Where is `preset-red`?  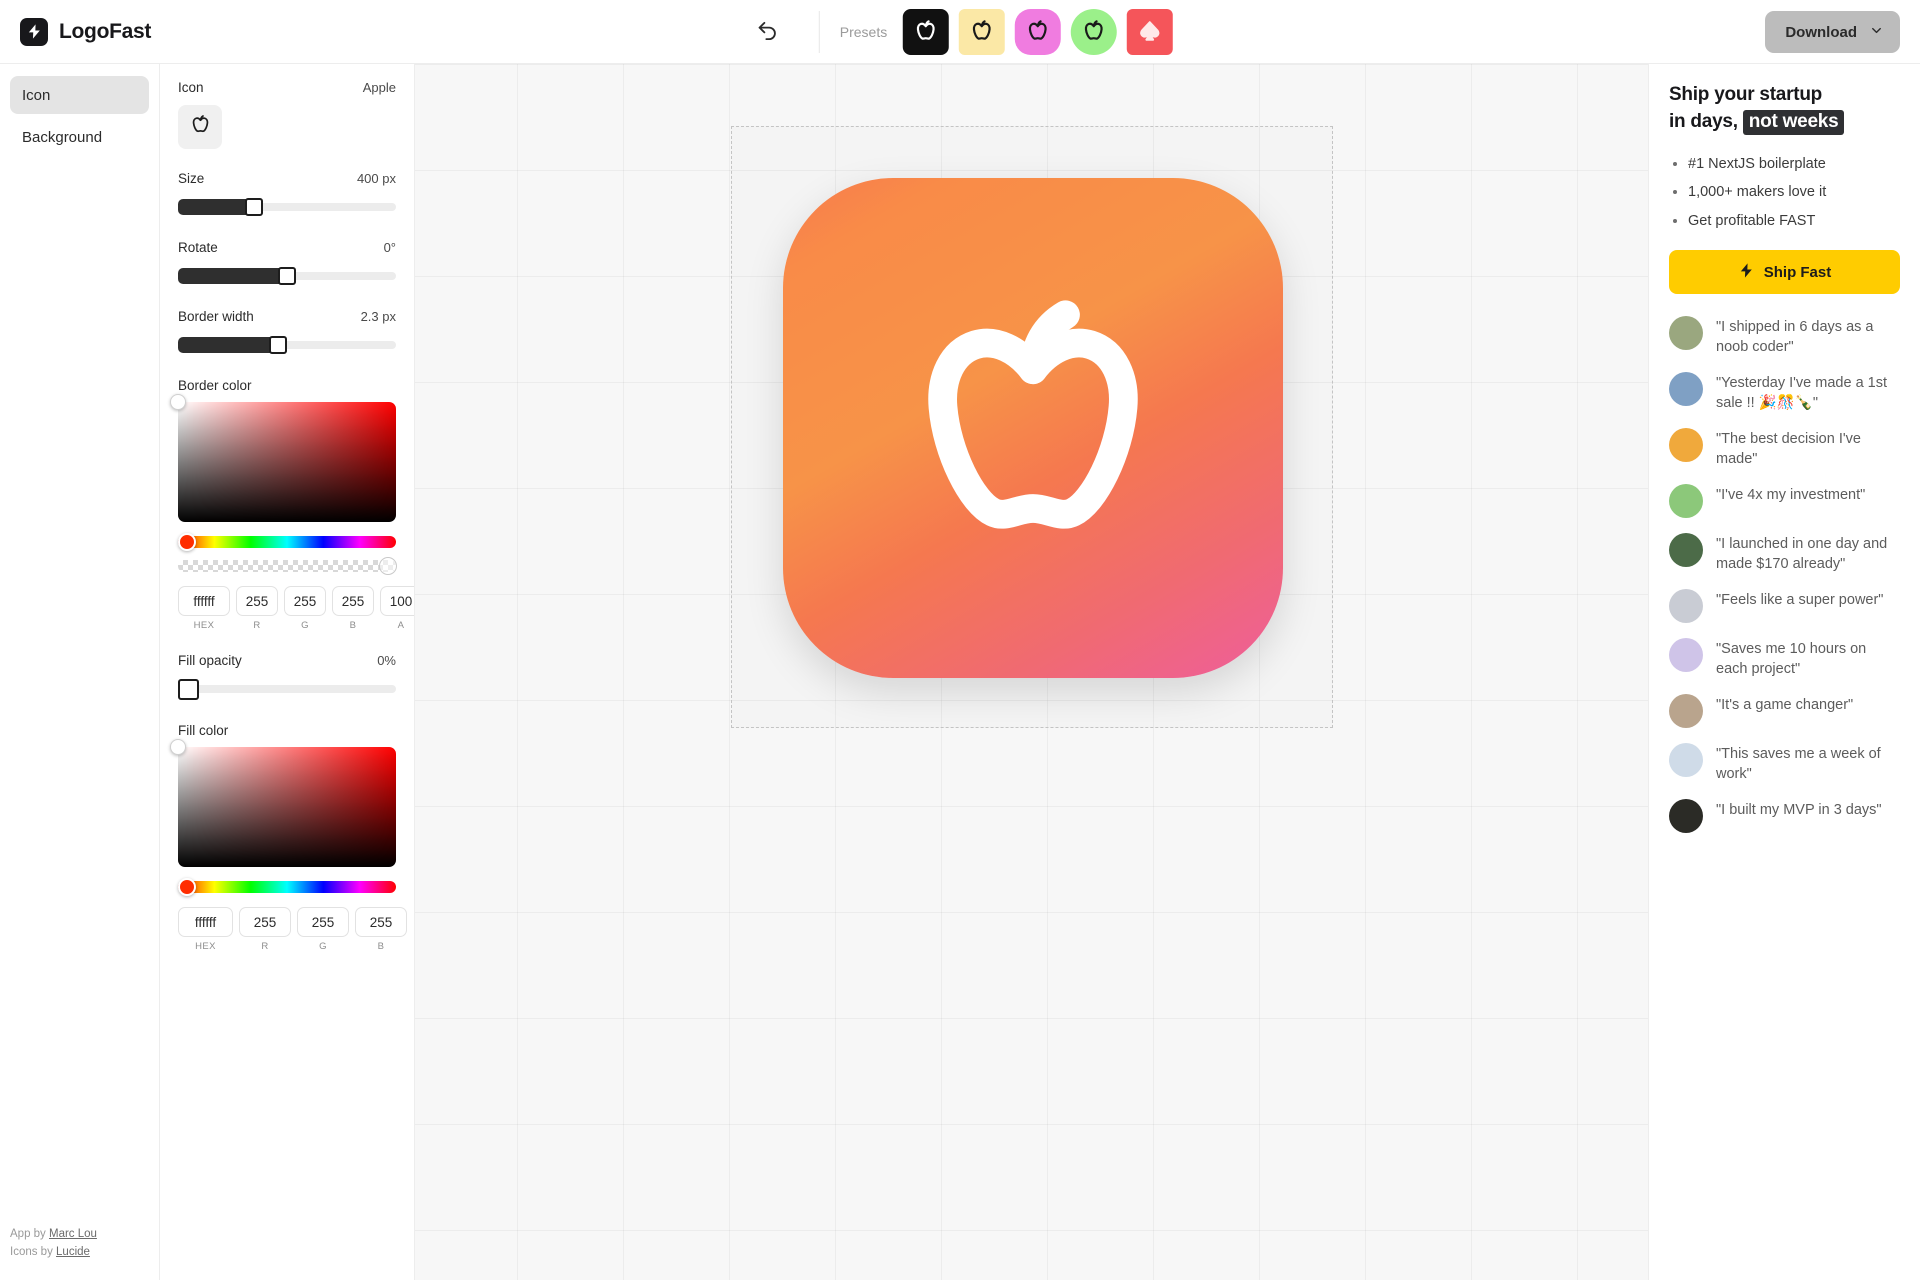 preset-red is located at coordinates (1150, 32).